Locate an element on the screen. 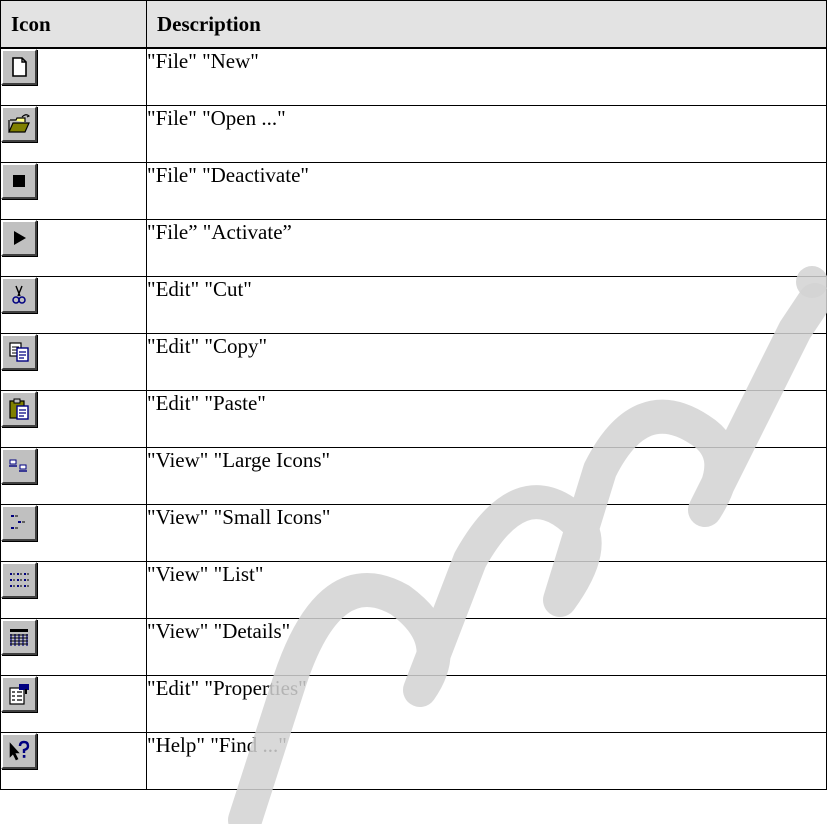 The width and height of the screenshot is (827, 824). large-icons-button is located at coordinates (19, 466).